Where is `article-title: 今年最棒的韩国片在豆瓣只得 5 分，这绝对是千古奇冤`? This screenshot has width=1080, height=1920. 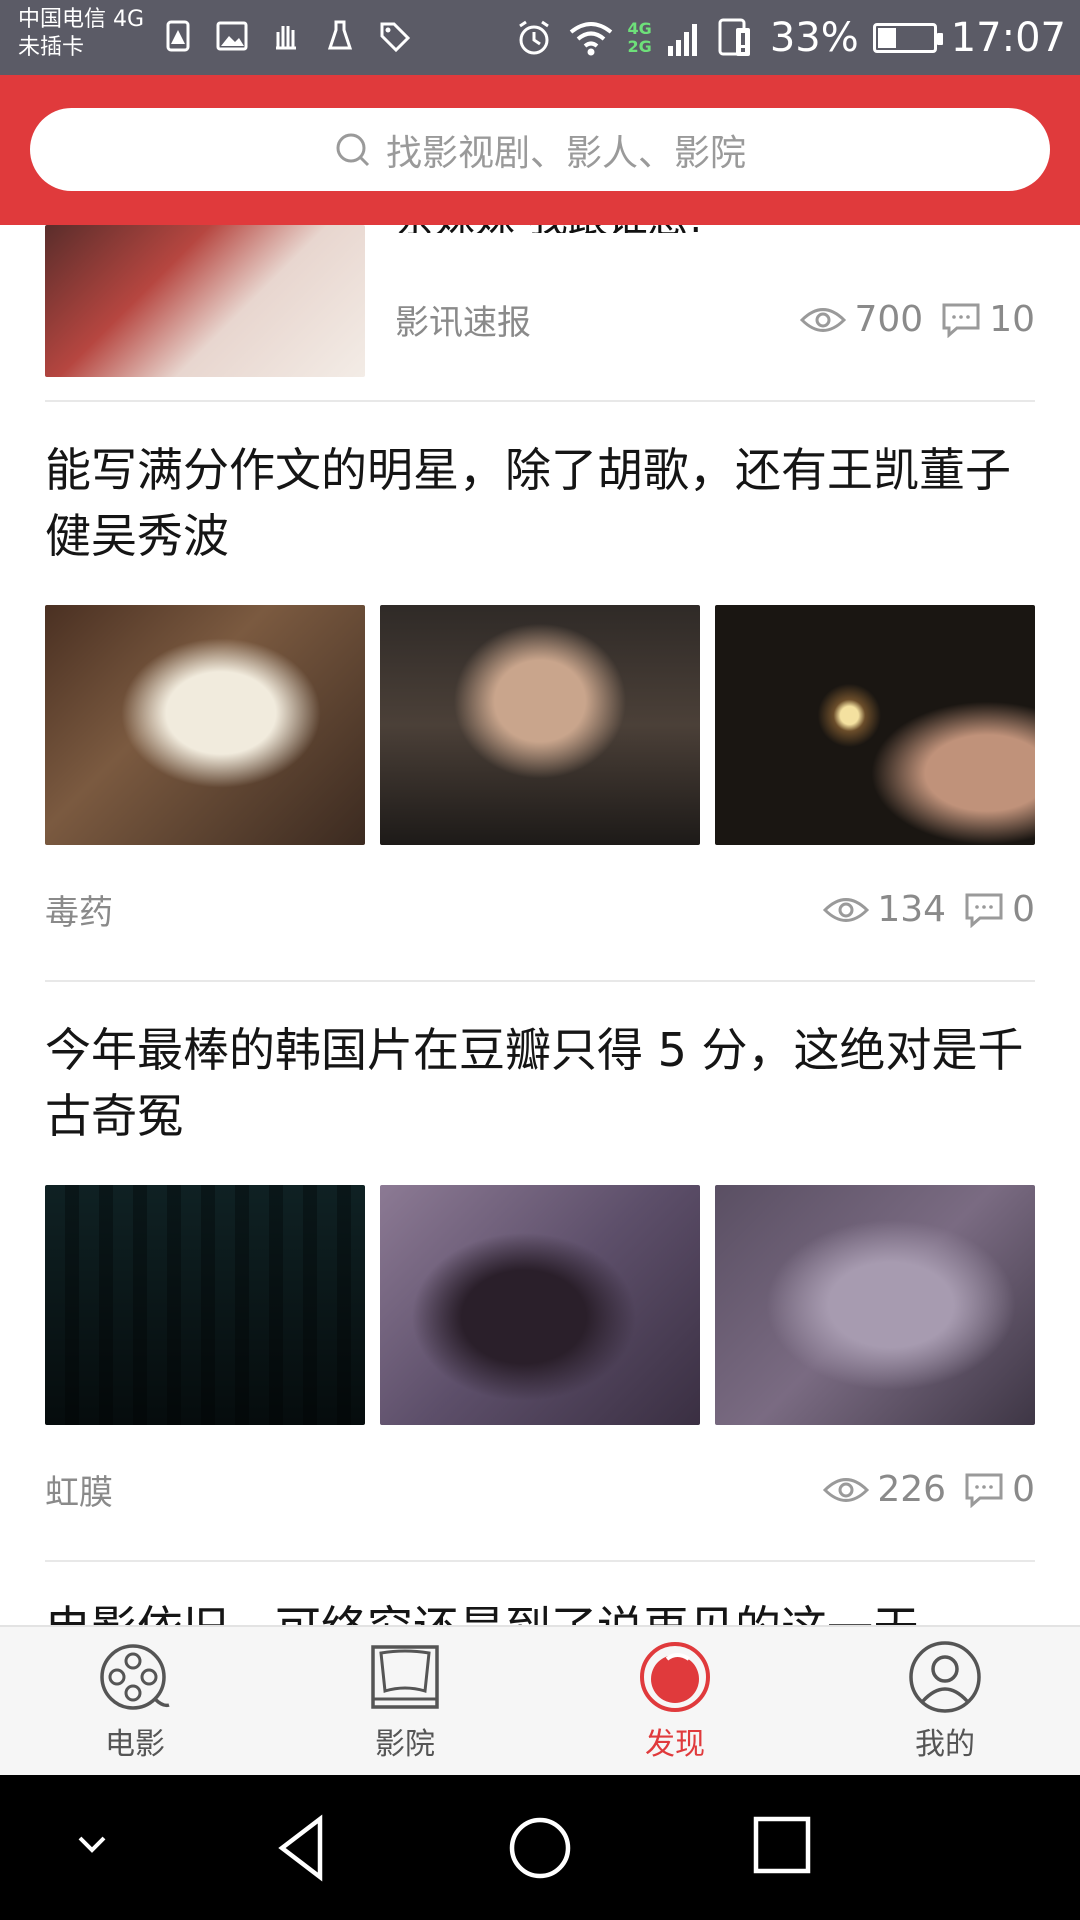
article-title: 今年最棒的韩国片在豆瓣只得 5 分，这绝对是千古奇冤 is located at coordinates (534, 1083).